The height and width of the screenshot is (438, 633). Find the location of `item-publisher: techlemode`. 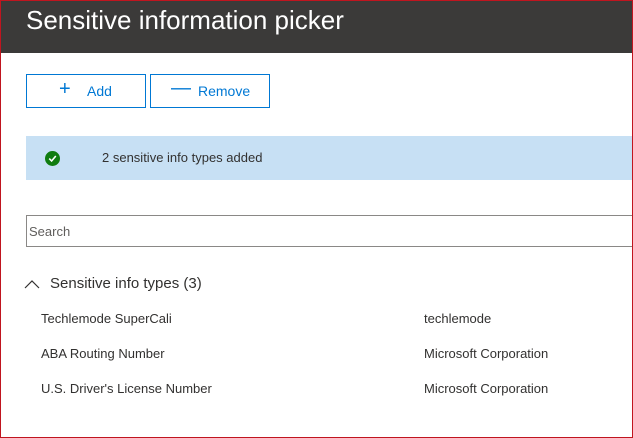

item-publisher: techlemode is located at coordinates (458, 318).